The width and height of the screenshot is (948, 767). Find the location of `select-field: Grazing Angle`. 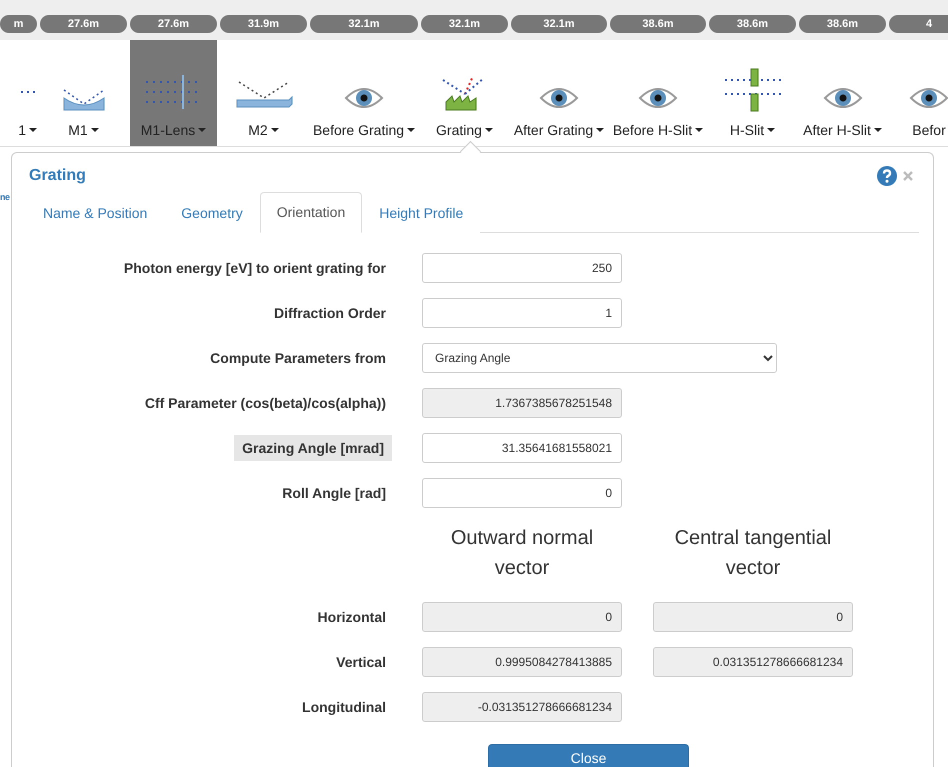

select-field: Grazing Angle is located at coordinates (599, 358).